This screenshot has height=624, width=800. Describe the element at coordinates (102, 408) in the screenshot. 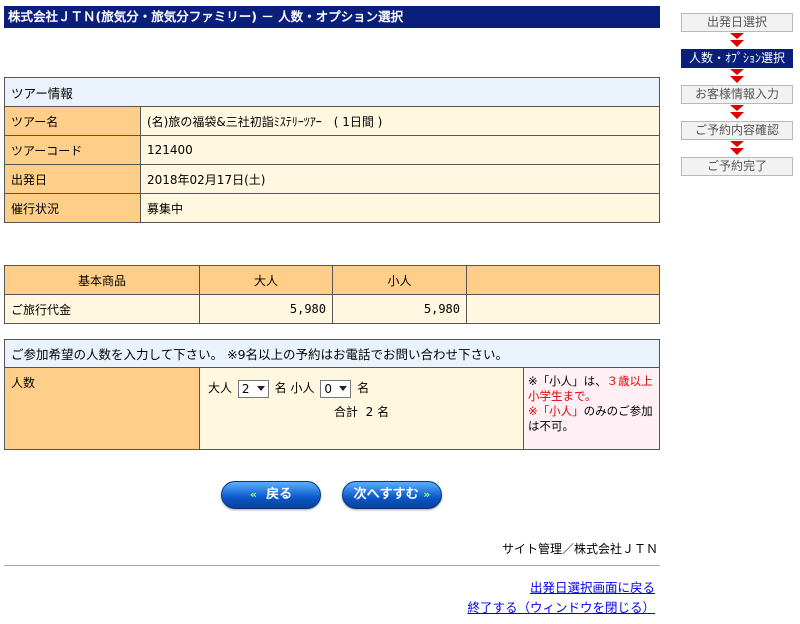

I see `people-label: 人数` at that location.